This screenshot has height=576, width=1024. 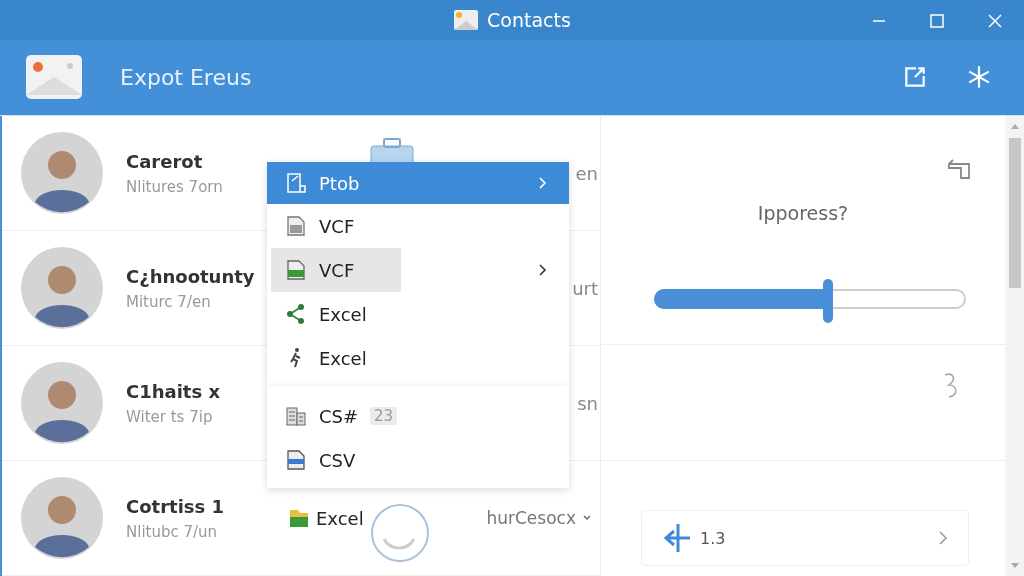 I want to click on minimize-icon, so click(x=879, y=21).